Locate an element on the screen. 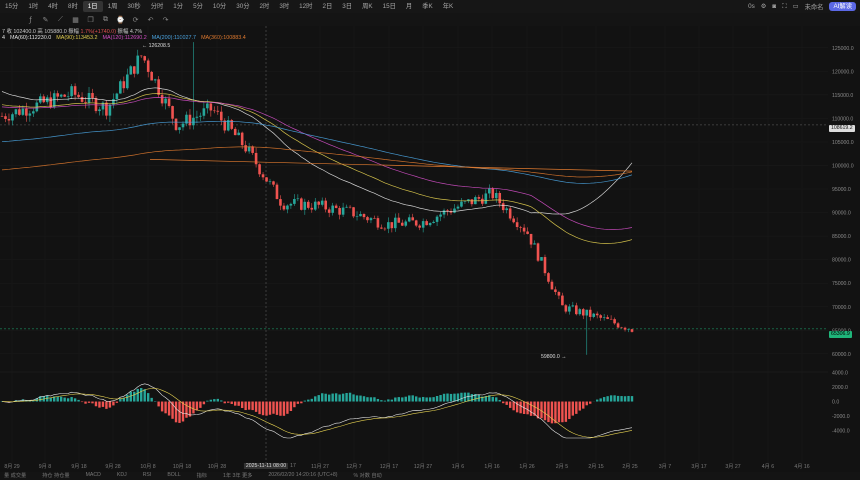  date-label: 10月 18 is located at coordinates (182, 467).